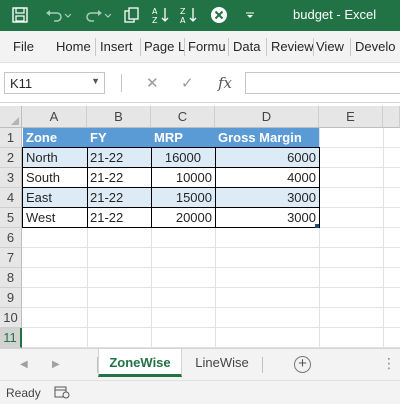 The width and height of the screenshot is (400, 404). I want to click on status-ready: Ready, so click(23, 393).